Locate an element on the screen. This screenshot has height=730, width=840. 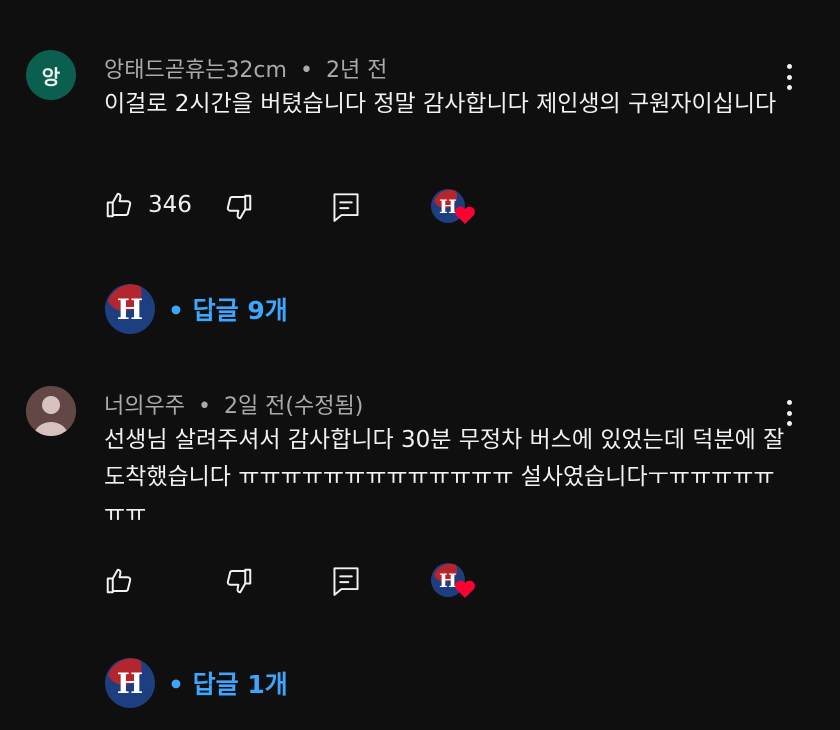
replies-toggle: H • 답글 1개 is located at coordinates (196, 683).